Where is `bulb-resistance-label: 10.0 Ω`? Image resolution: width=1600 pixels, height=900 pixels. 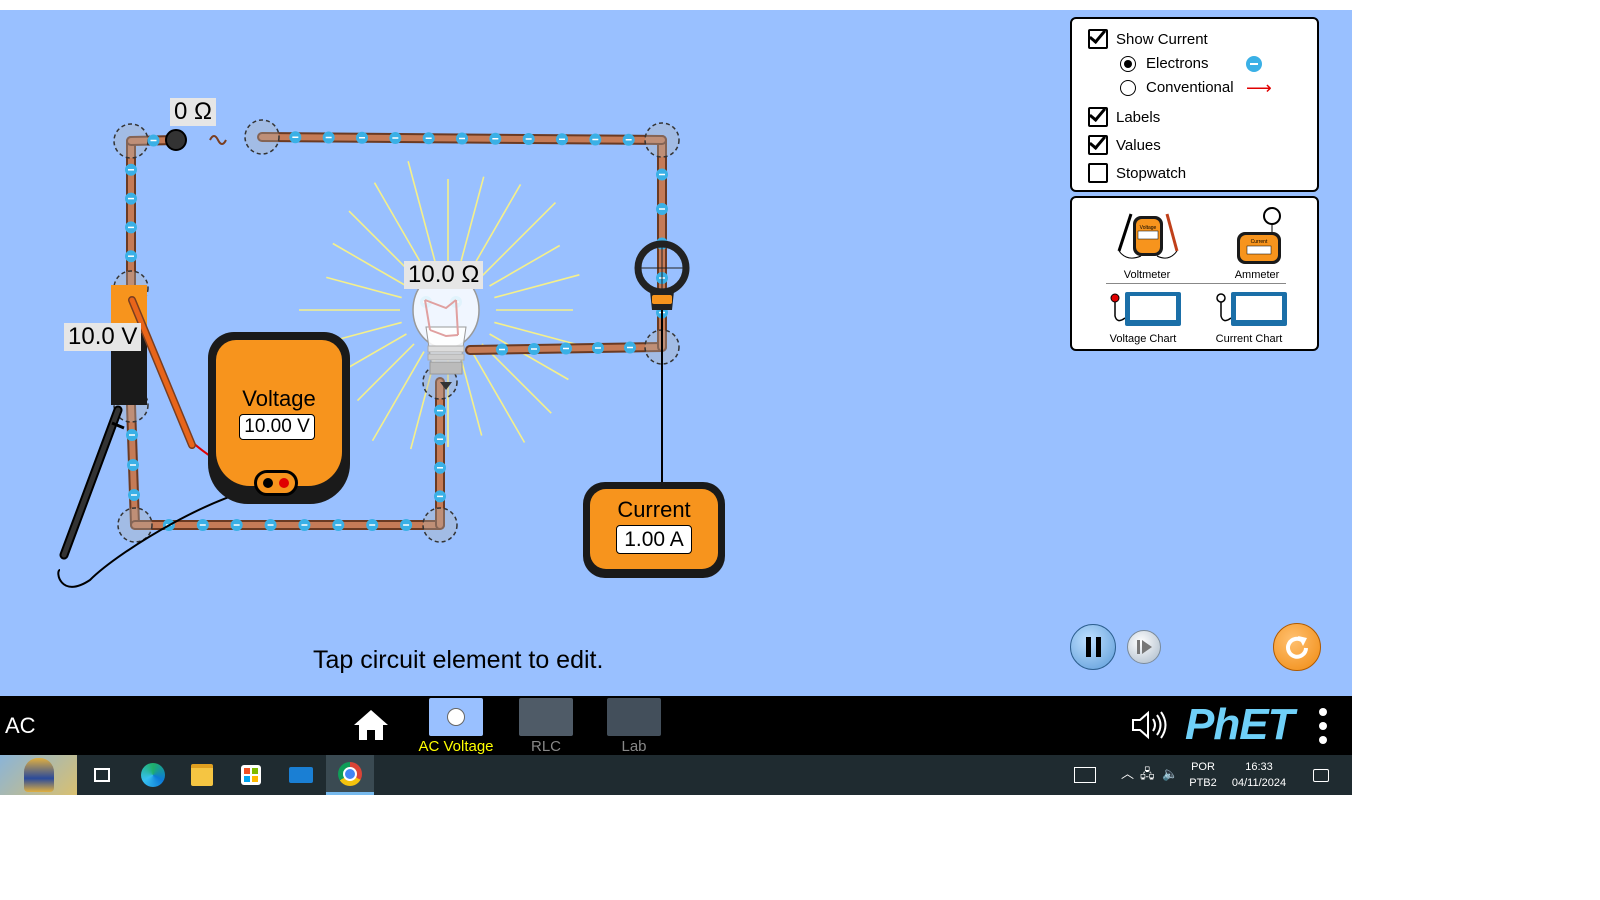 bulb-resistance-label: 10.0 Ω is located at coordinates (444, 275).